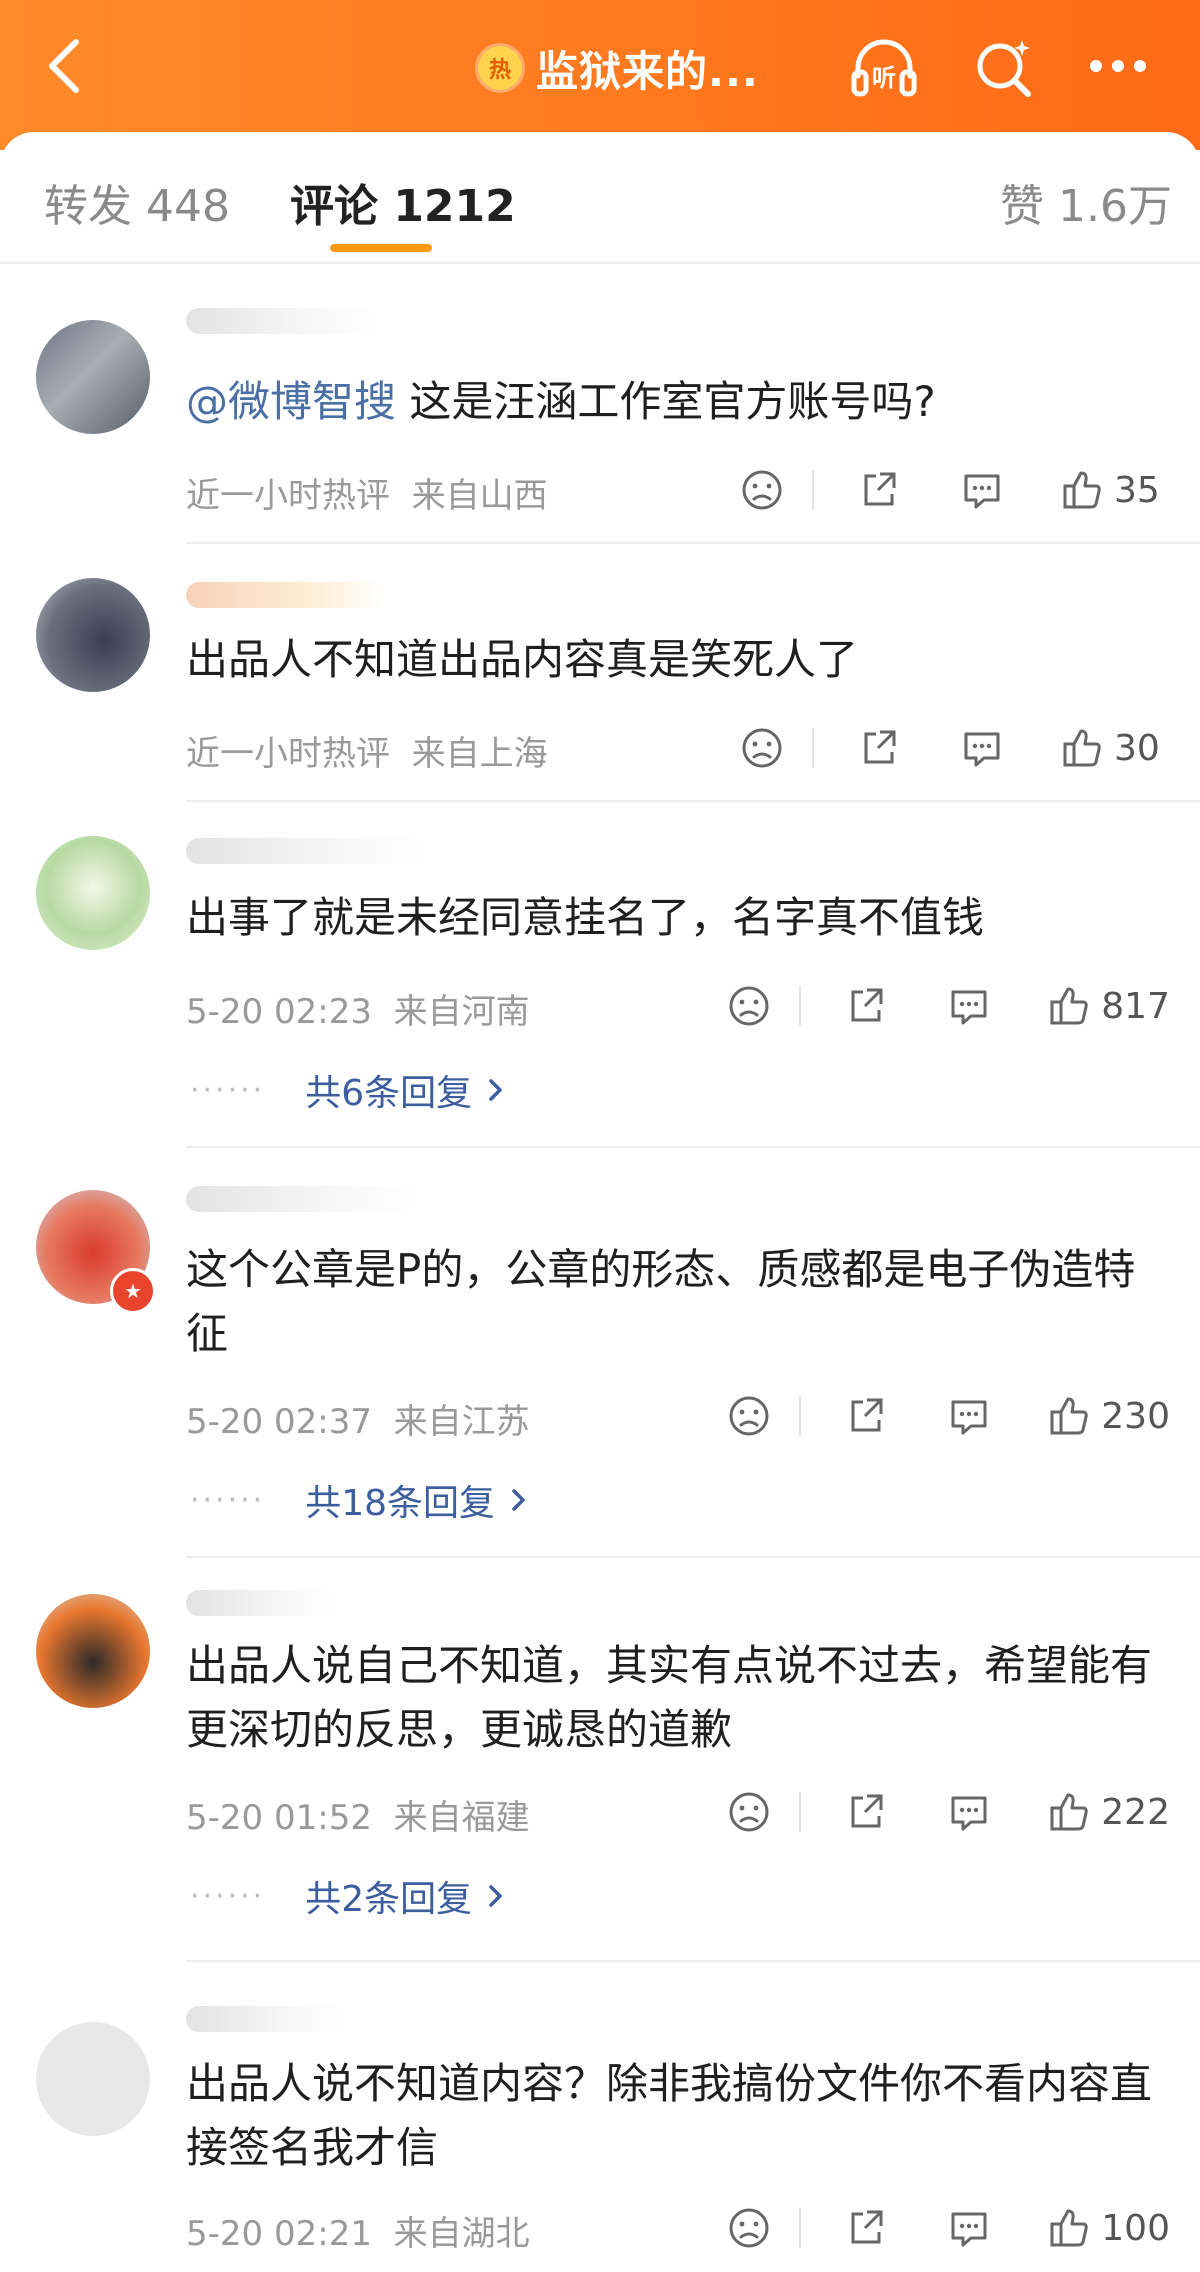 Image resolution: width=1200 pixels, height=2272 pixels. I want to click on comment-text: 出事了就是未经同意挂名了，名字真不值钱, so click(585, 917).